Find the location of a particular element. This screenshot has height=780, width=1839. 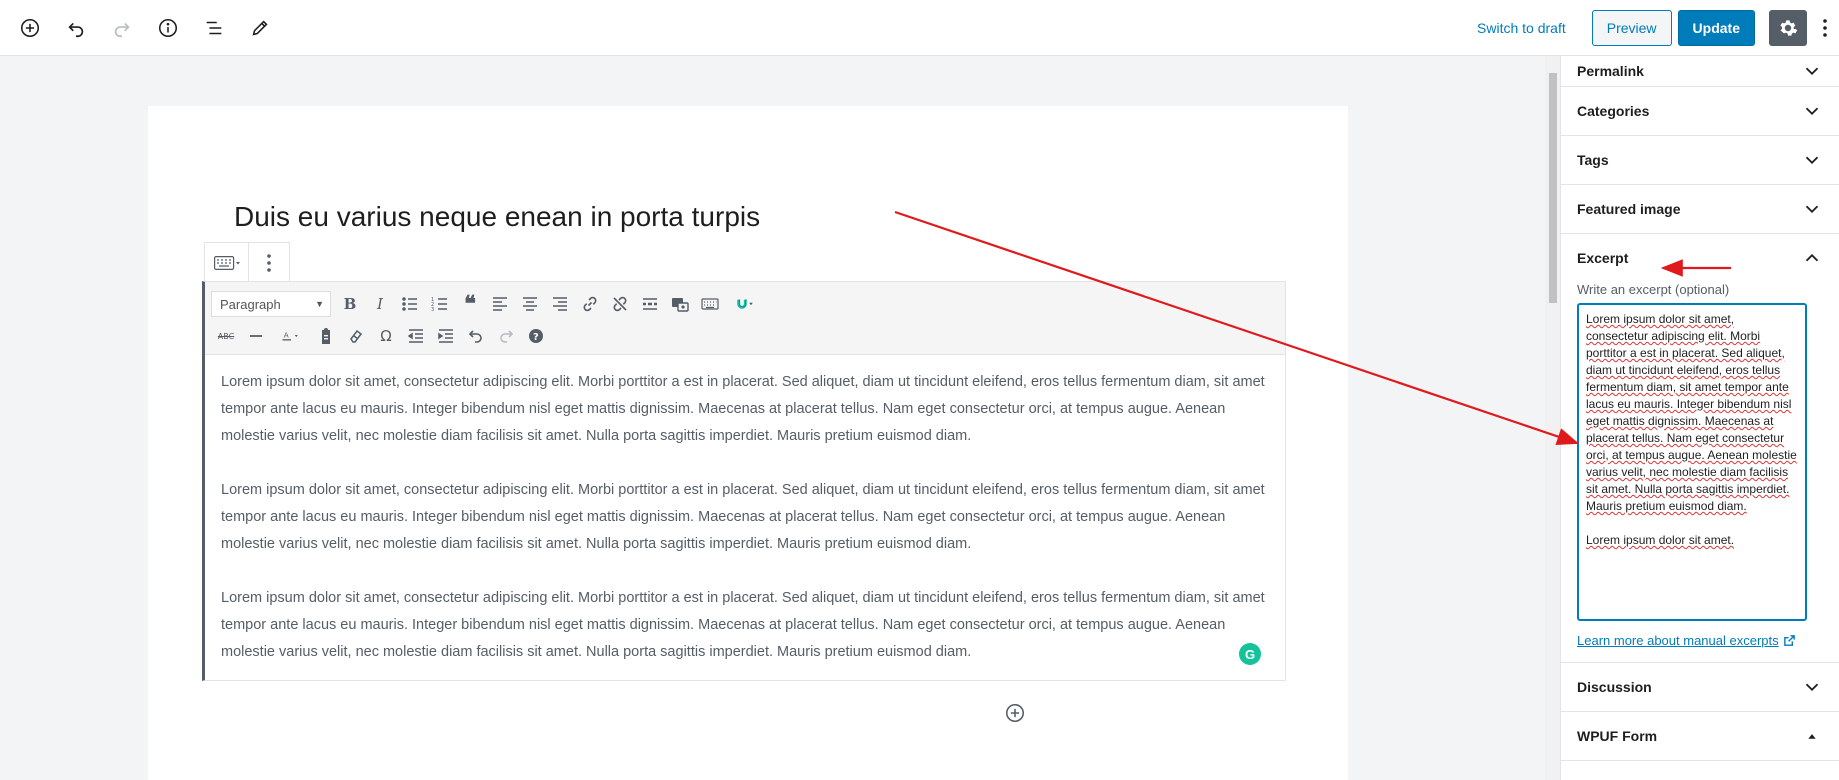

preview-button: Preview is located at coordinates (1631, 28).